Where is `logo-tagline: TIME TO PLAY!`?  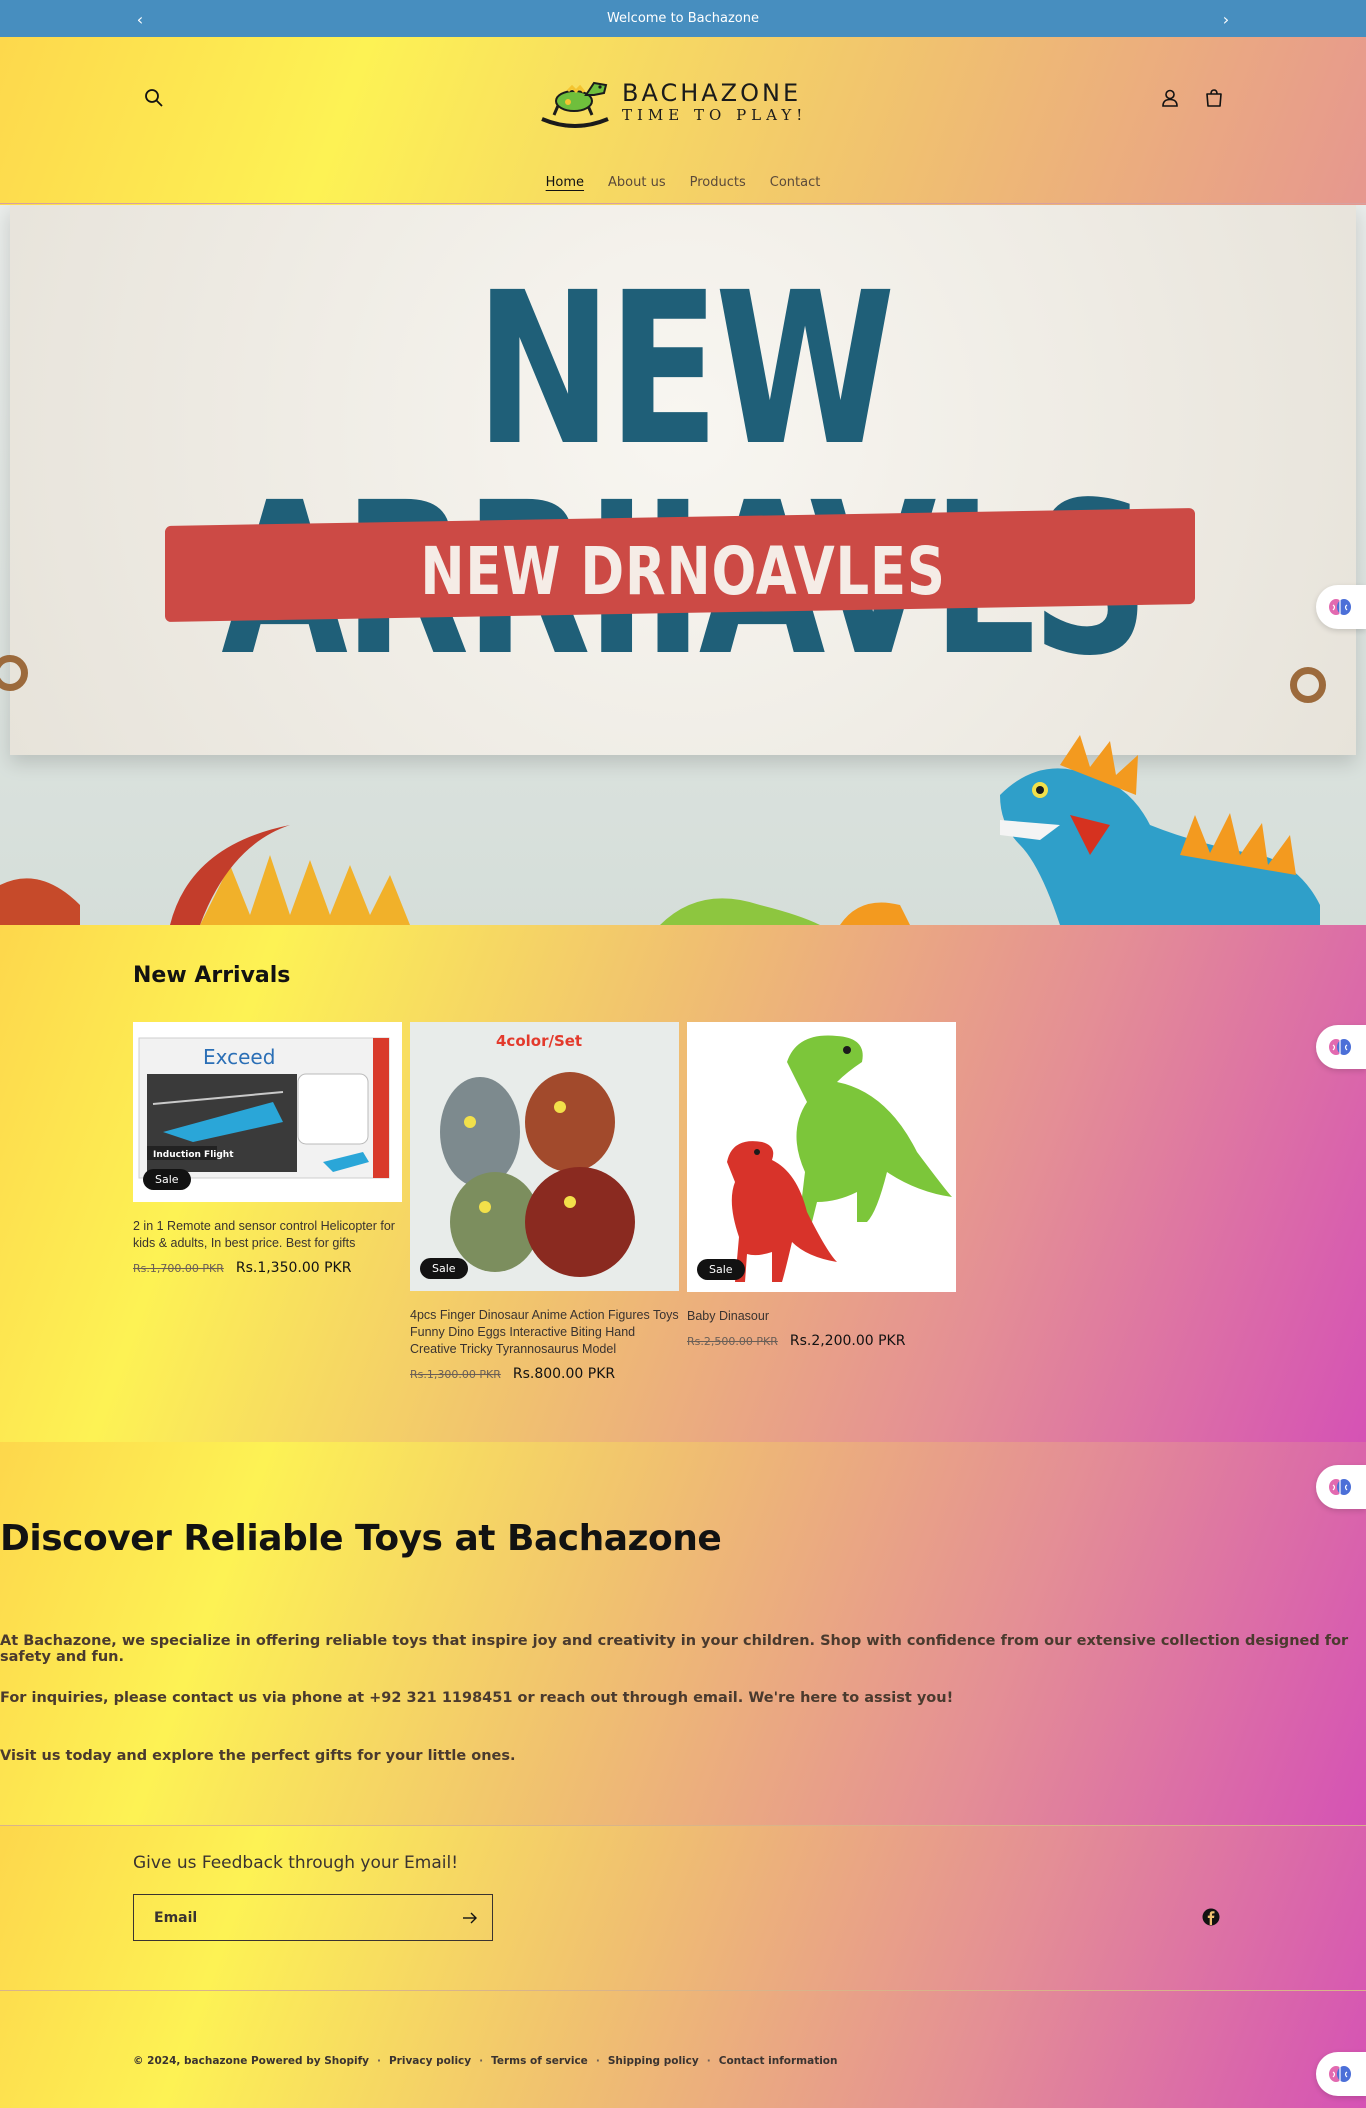 logo-tagline: TIME TO PLAY! is located at coordinates (715, 115).